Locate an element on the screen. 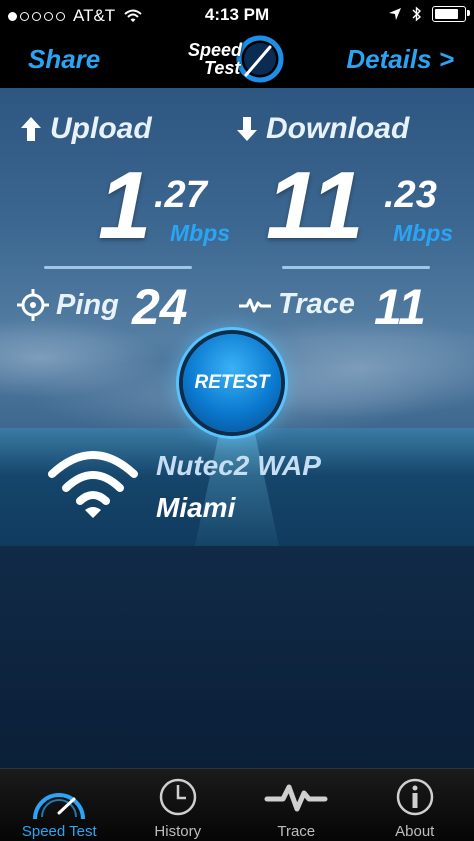 This screenshot has width=474, height=841. status-right-group is located at coordinates (429, 14).